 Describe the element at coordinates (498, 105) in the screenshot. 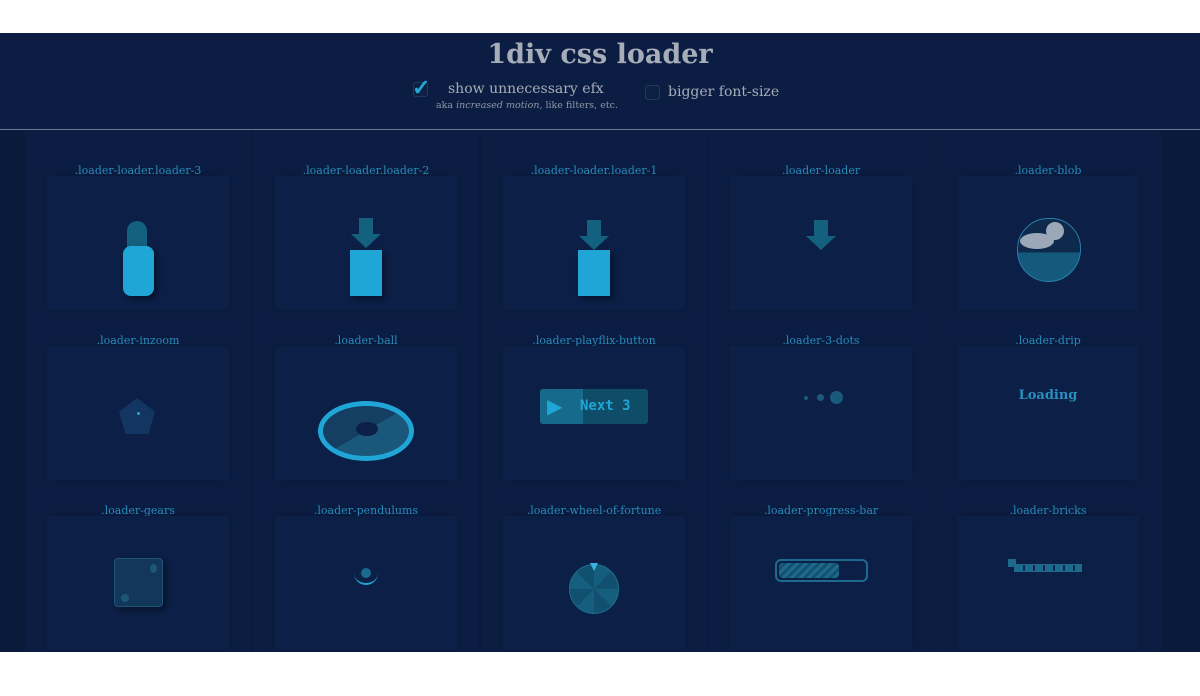

I see `note-em: increased motion` at that location.